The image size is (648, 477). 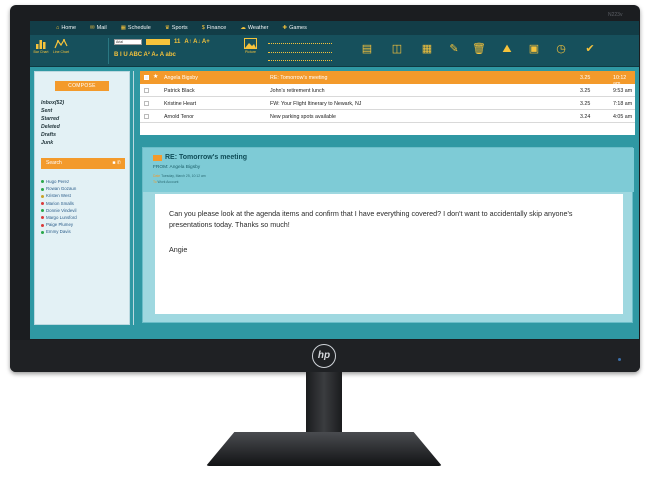 I want to click on nav-item-sports: ♛ Sports, so click(x=176, y=28).